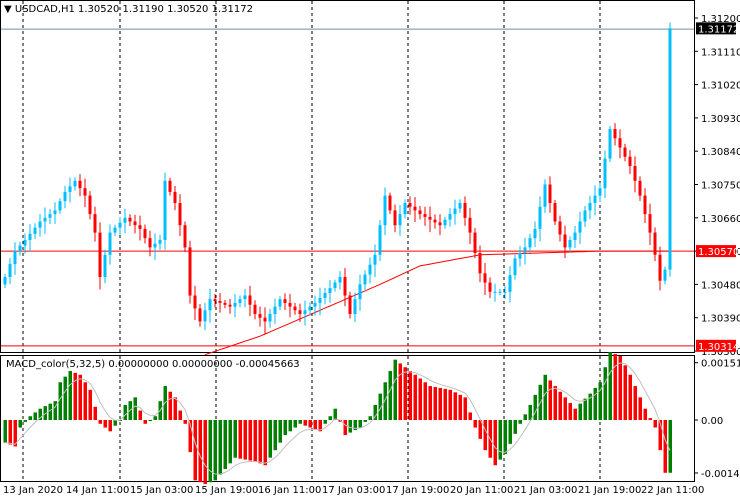 The width and height of the screenshot is (740, 500). Describe the element at coordinates (545, 490) in the screenshot. I see `time-axis-label: 21 Jan 03:00` at that location.